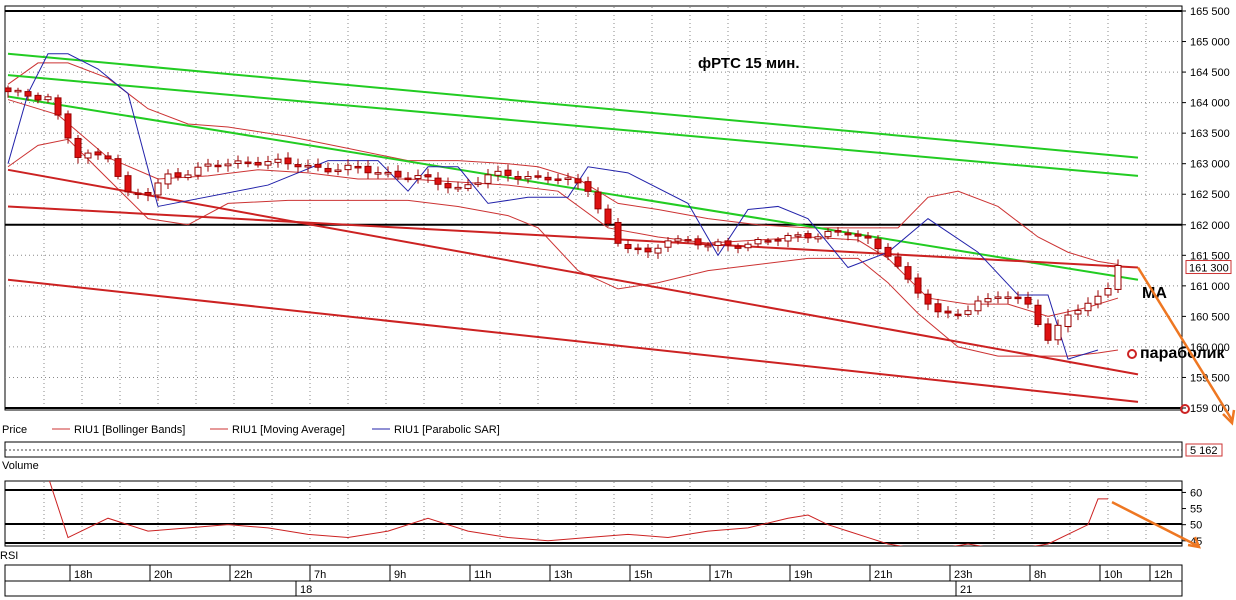 This screenshot has width=1236, height=600. Describe the element at coordinates (803, 575) in the screenshot. I see `time-label-hour: 19h` at that location.